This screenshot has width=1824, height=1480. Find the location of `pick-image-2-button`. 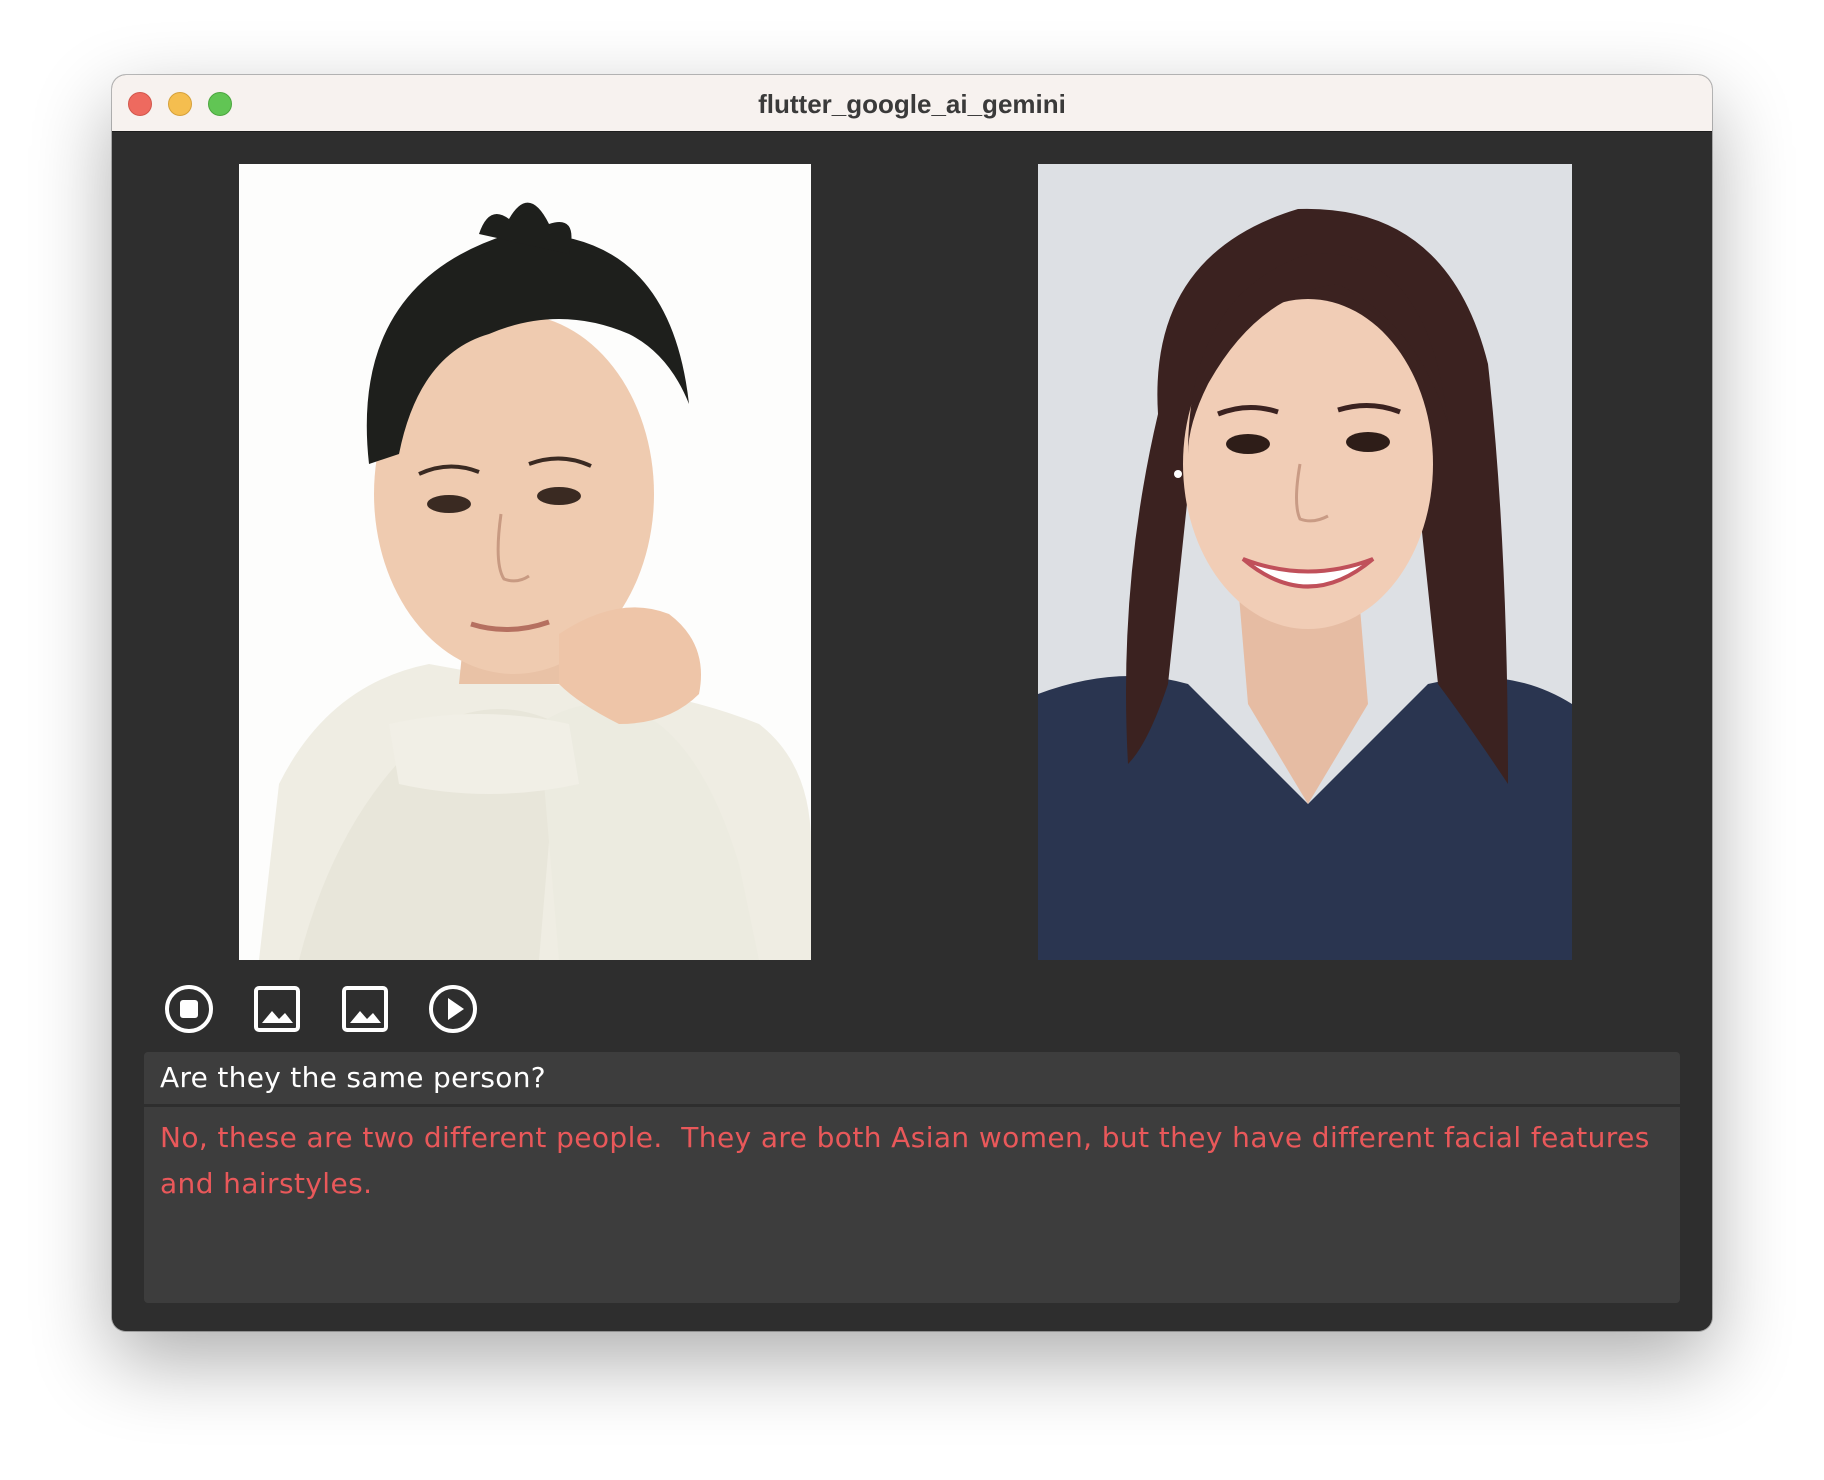

pick-image-2-button is located at coordinates (365, 1009).